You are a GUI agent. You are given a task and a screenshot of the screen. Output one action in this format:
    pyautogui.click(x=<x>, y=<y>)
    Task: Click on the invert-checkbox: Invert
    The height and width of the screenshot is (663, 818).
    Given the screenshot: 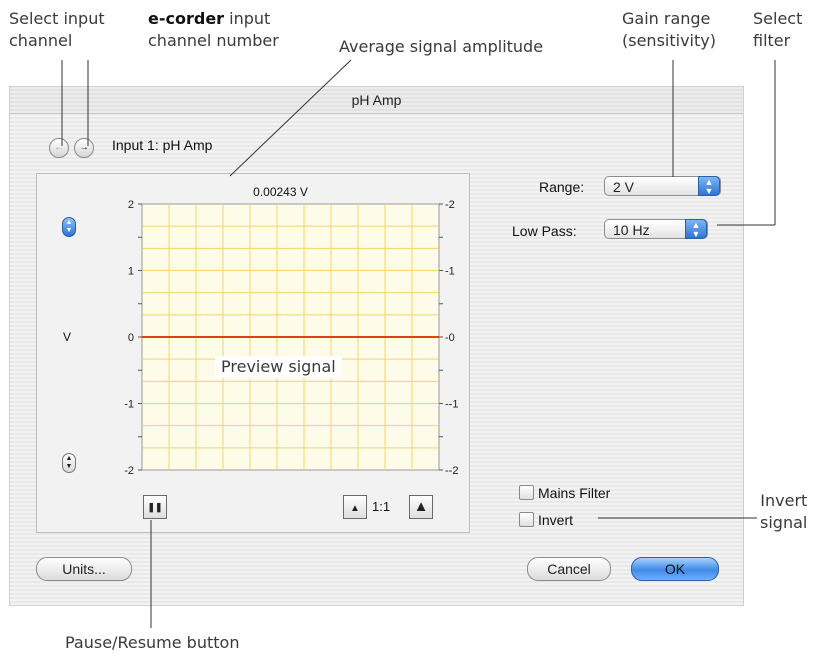 What is the action you would take?
    pyautogui.click(x=546, y=520)
    